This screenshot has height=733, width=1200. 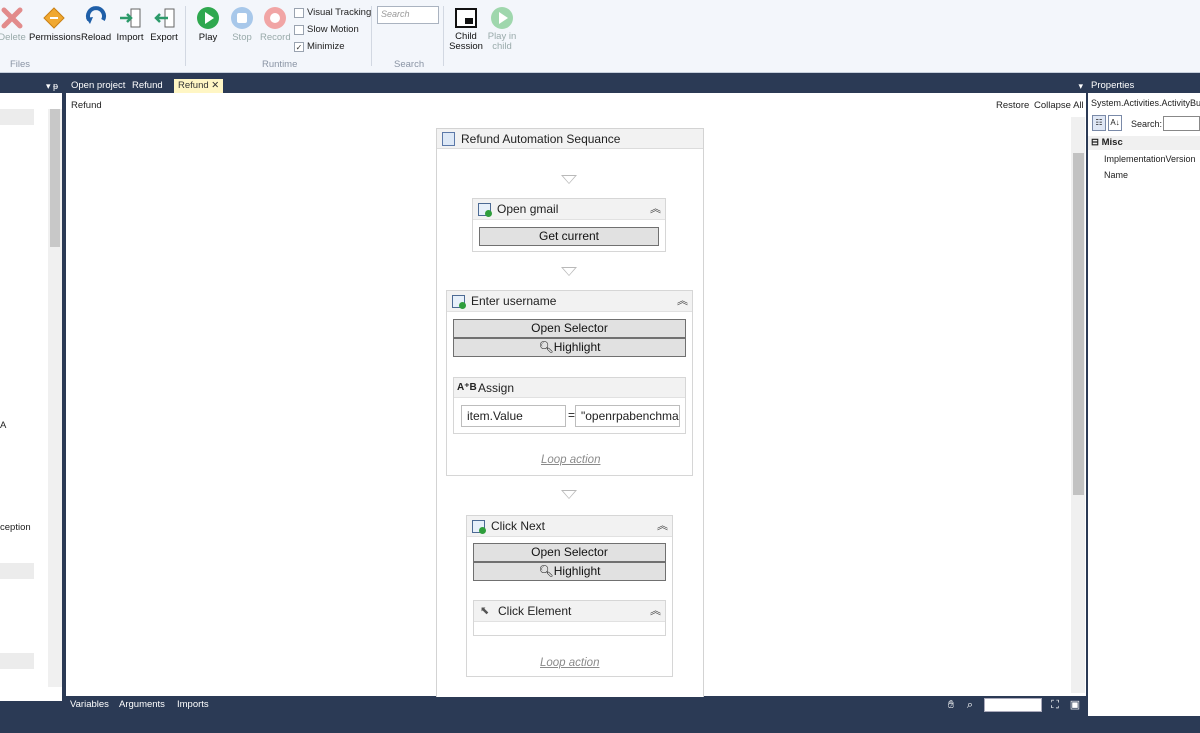 What do you see at coordinates (31, 86) in the screenshot?
I see `panel-pin-icon: ▾ ᵽ` at bounding box center [31, 86].